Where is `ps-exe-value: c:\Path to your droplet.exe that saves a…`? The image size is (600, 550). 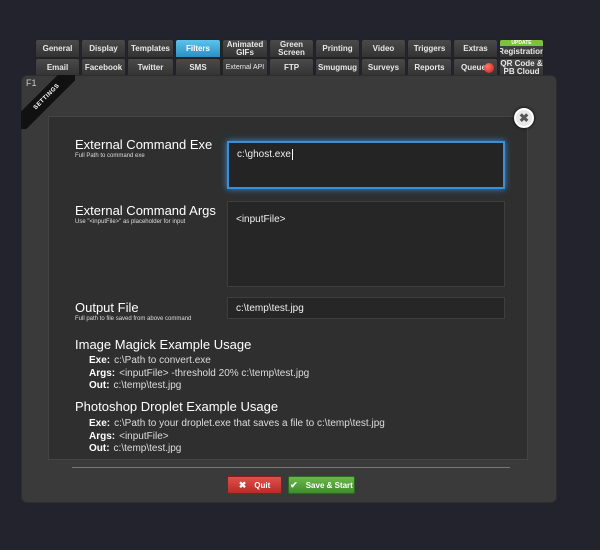 ps-exe-value: c:\Path to your droplet.exe that saves a… is located at coordinates (249, 423).